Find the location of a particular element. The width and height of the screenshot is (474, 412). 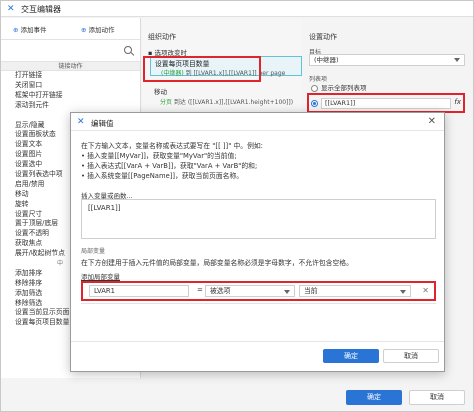

action-list-item: 框架中打开链接 is located at coordinates (70, 96).